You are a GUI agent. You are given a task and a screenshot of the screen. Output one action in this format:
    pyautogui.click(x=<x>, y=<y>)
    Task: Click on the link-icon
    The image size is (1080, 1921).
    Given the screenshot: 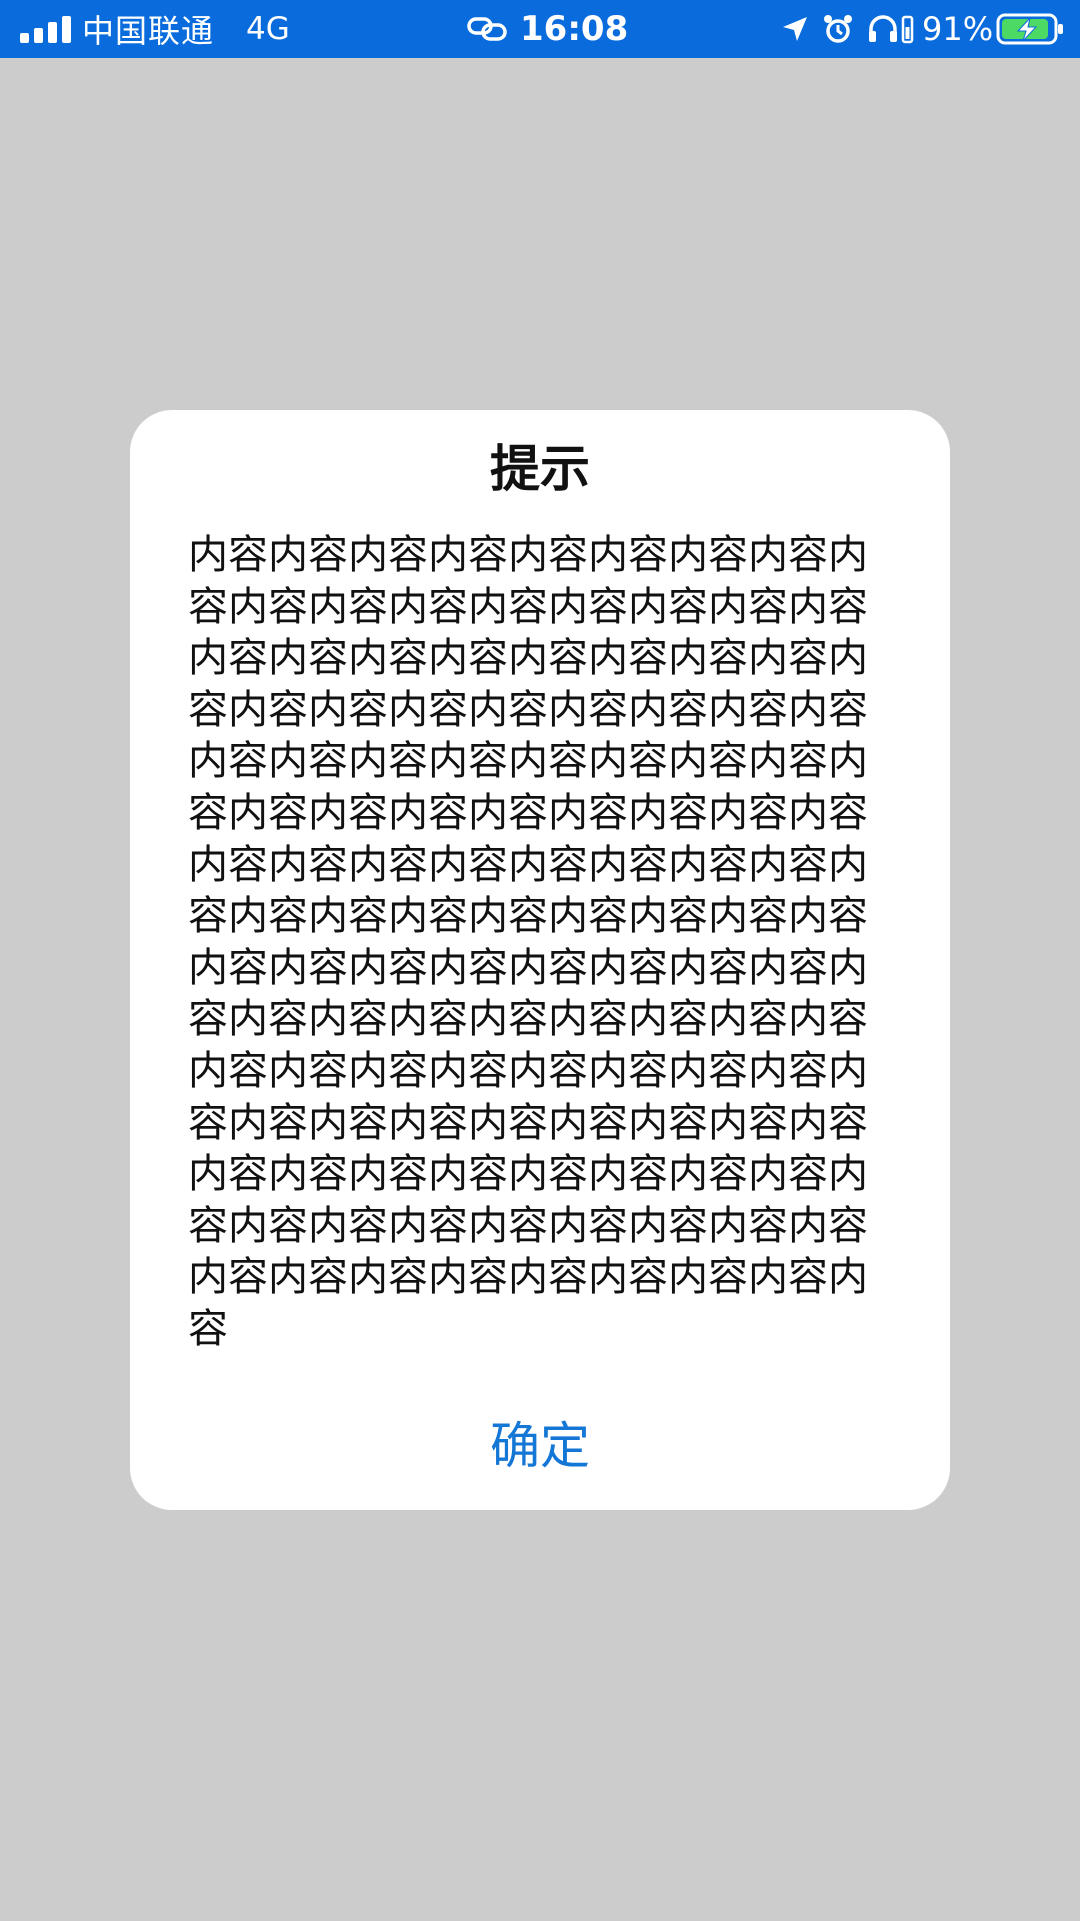 What is the action you would take?
    pyautogui.click(x=487, y=29)
    